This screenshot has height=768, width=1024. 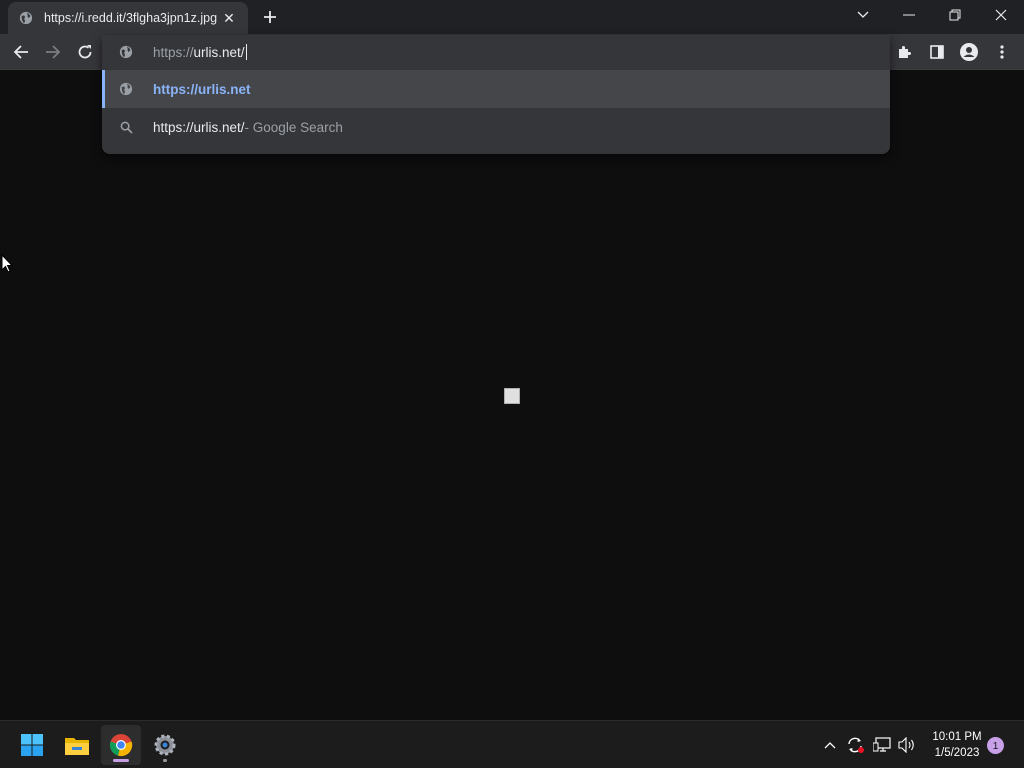 I want to click on reload-button, so click(x=85, y=52).